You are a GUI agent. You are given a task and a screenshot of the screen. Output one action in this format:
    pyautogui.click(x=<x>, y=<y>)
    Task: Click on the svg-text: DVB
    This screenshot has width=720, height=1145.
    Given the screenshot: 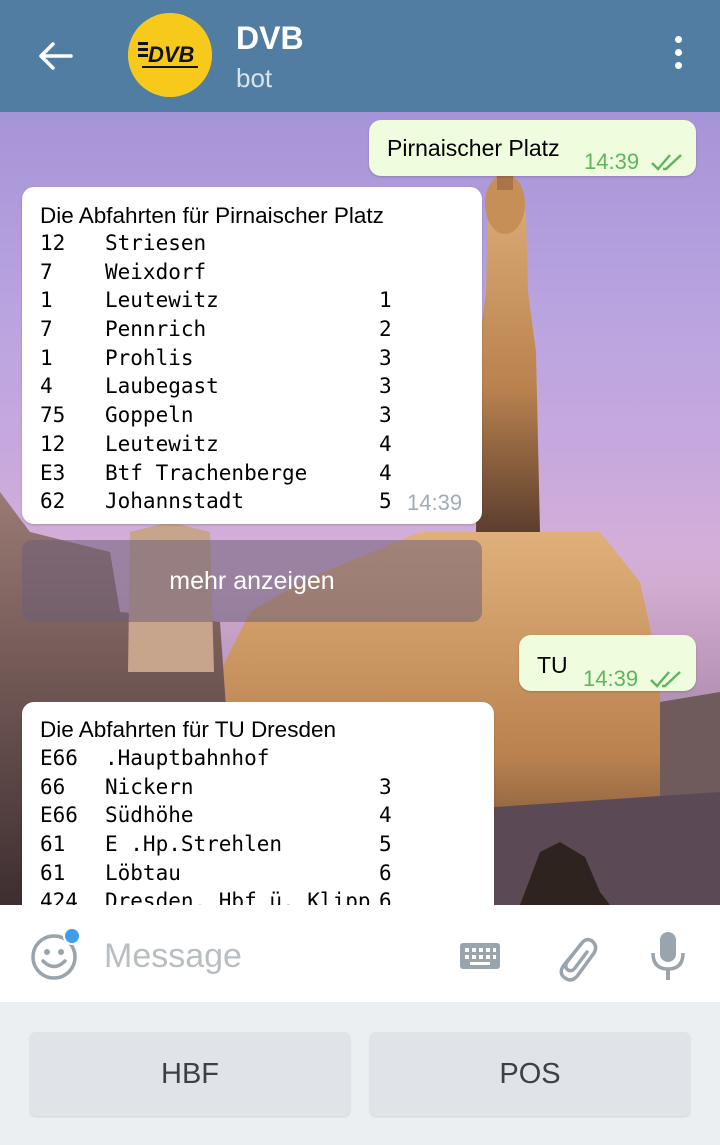 What is the action you would take?
    pyautogui.click(x=171, y=54)
    